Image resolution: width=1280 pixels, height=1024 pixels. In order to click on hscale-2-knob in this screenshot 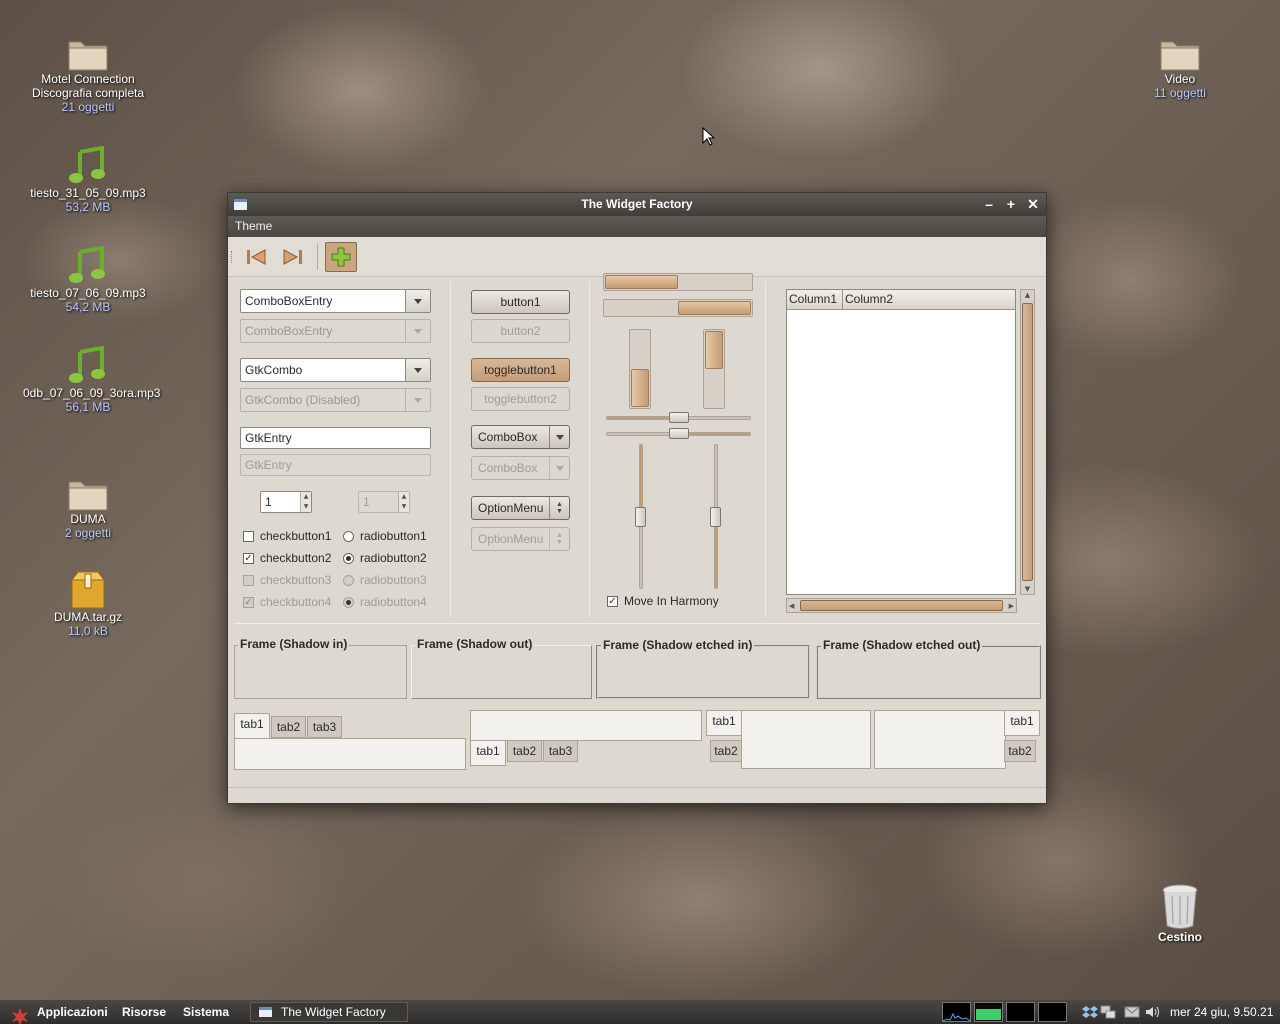, I will do `click(679, 433)`.